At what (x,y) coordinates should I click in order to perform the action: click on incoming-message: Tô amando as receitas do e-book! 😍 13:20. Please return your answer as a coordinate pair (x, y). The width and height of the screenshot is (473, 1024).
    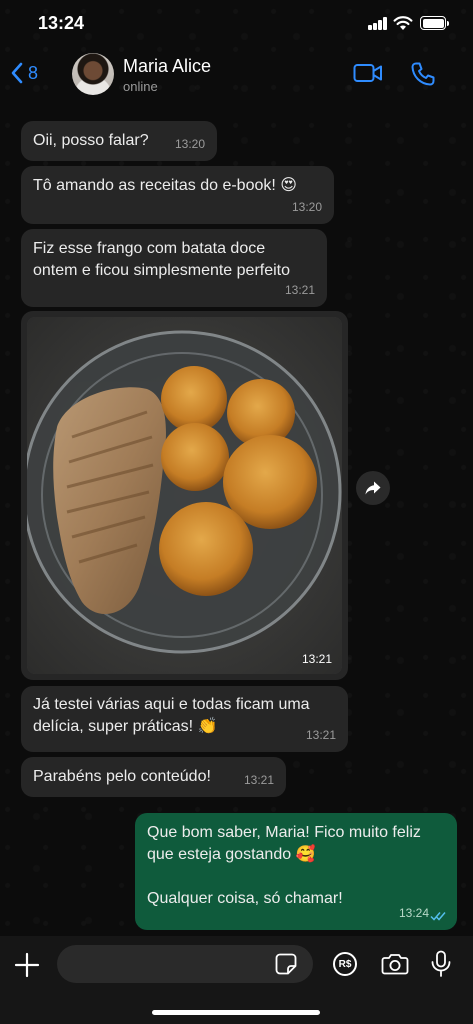
    Looking at the image, I should click on (177, 195).